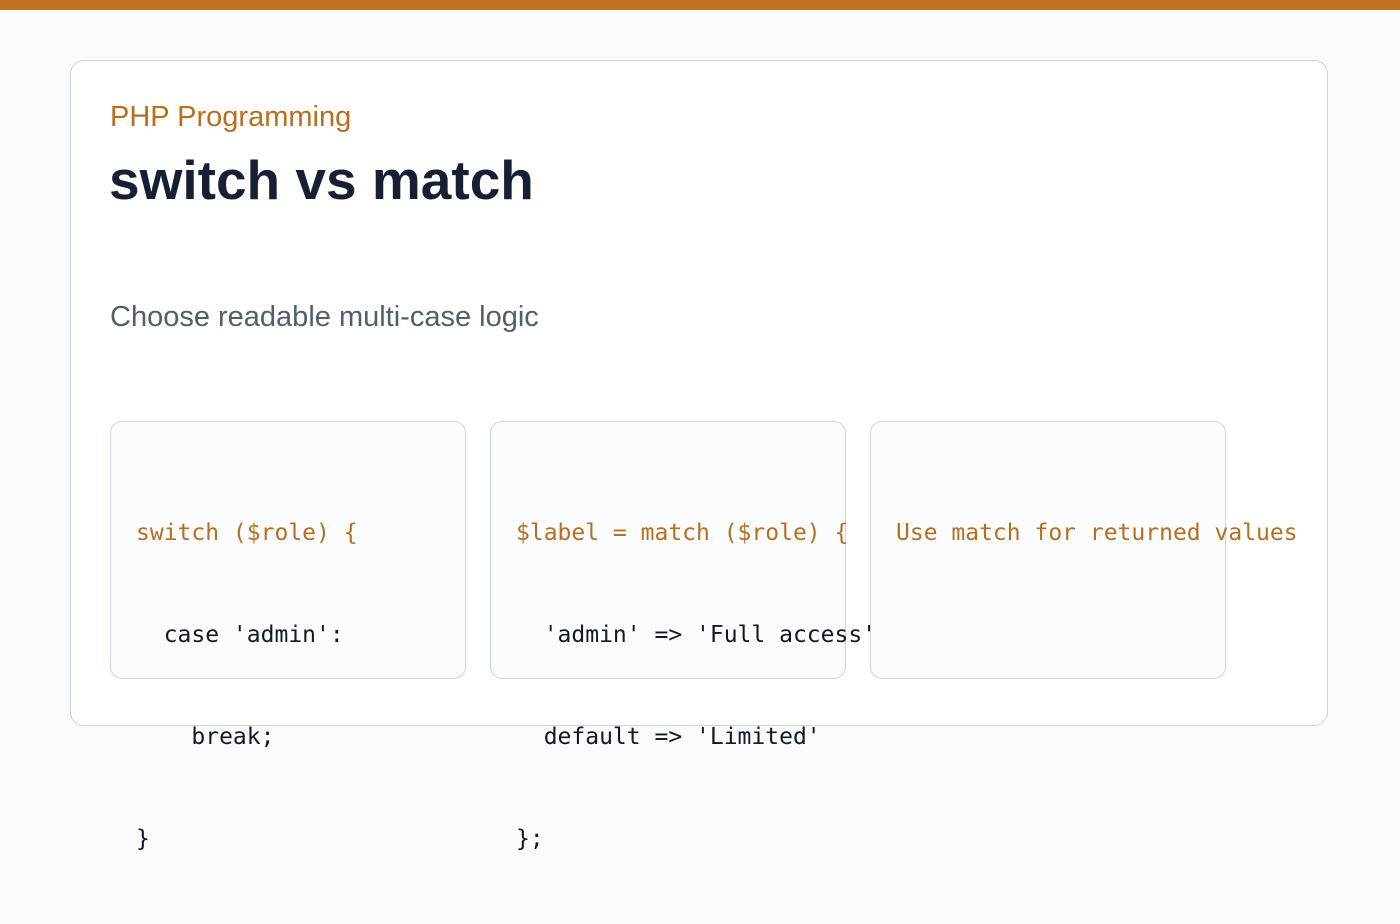 This screenshot has height=924, width=1400. I want to click on code-line: }, so click(143, 839).